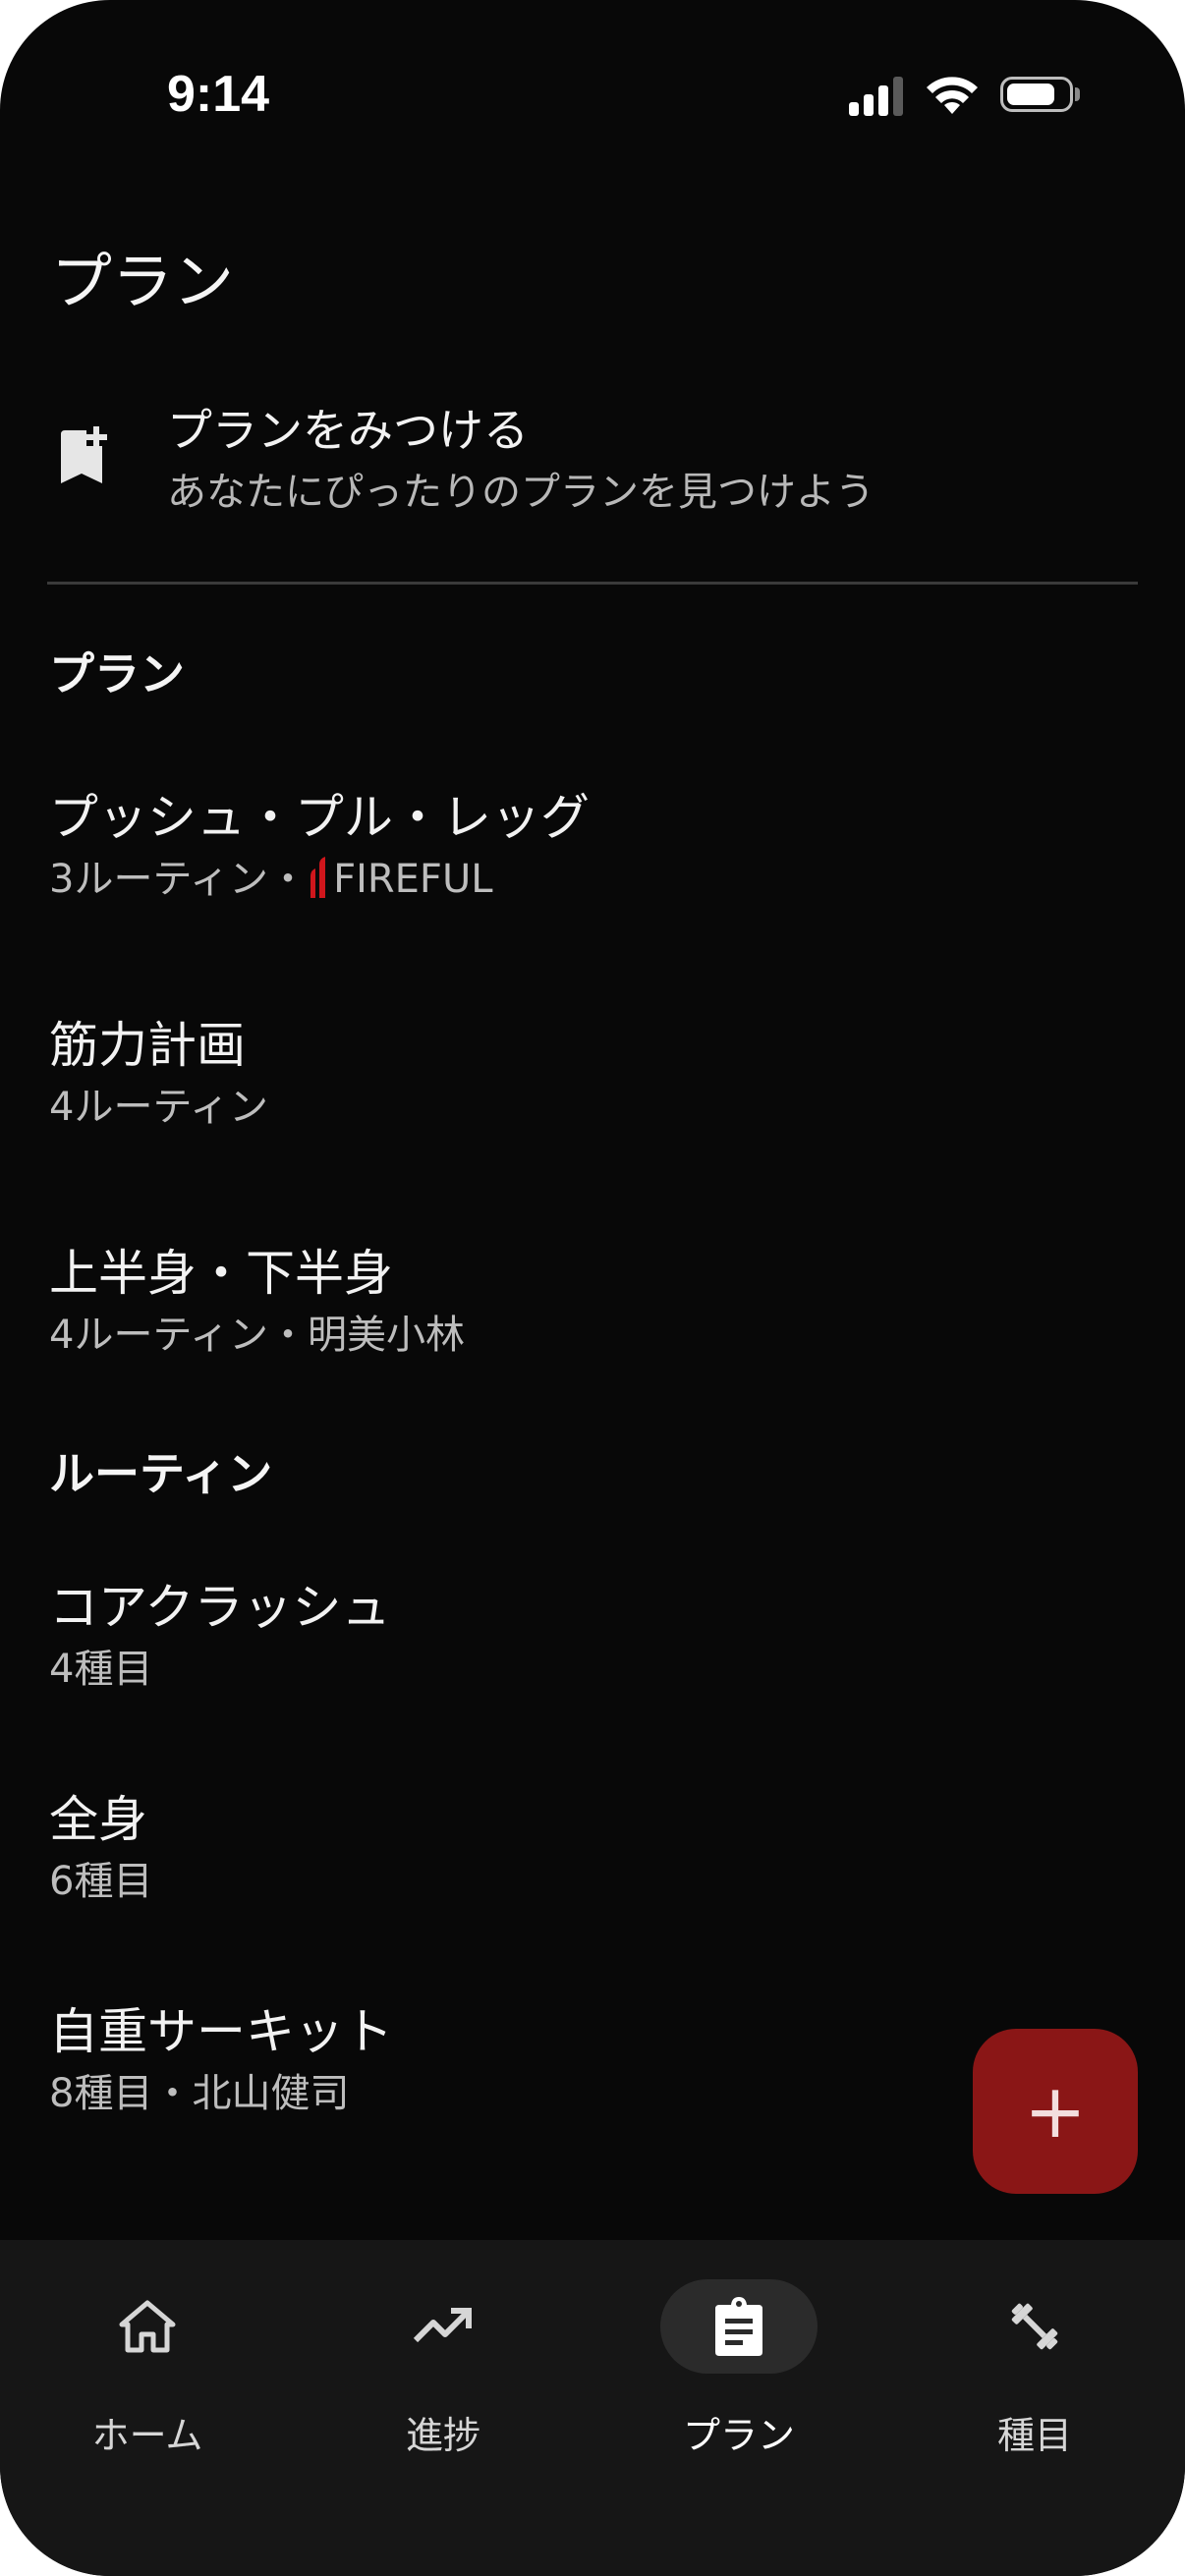 This screenshot has height=2576, width=1185. I want to click on plan-author-brand: FIREFUL, so click(413, 879).